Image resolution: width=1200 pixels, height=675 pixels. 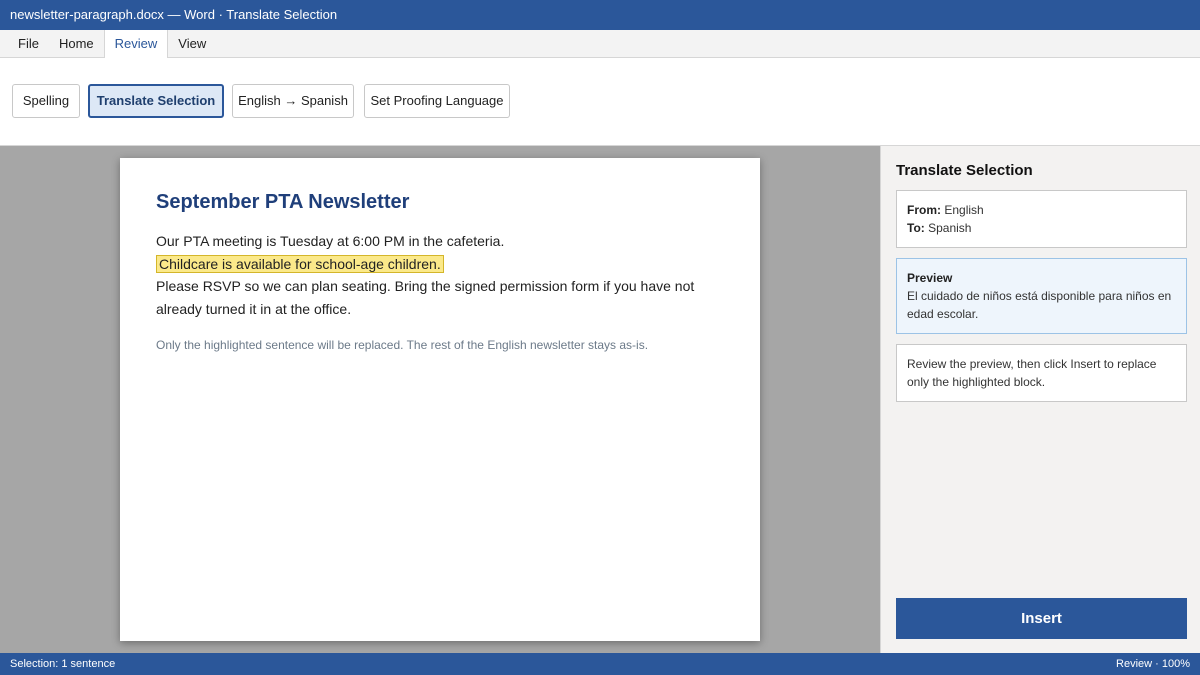 I want to click on language-pair-button: English → Spanish, so click(x=293, y=101).